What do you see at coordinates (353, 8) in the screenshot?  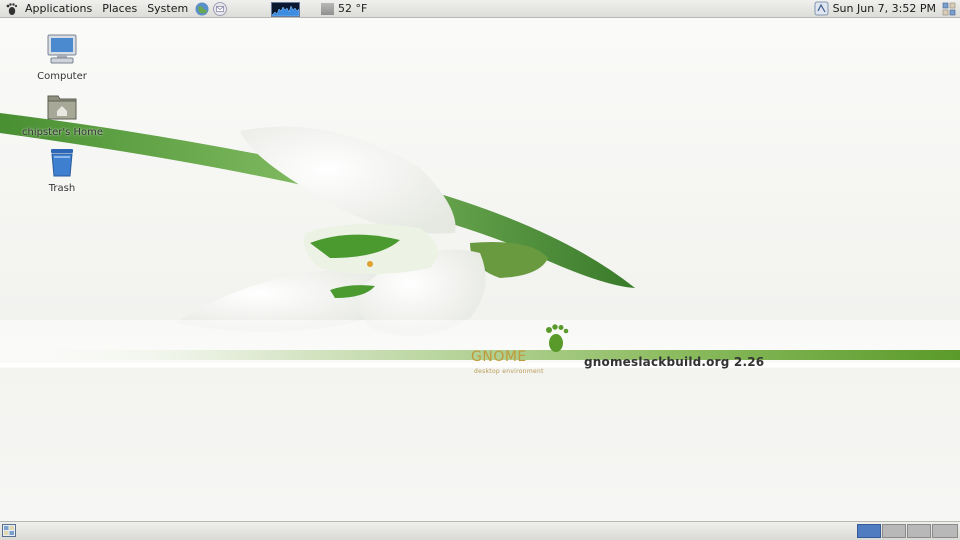 I see `temperature-label: 52 °F` at bounding box center [353, 8].